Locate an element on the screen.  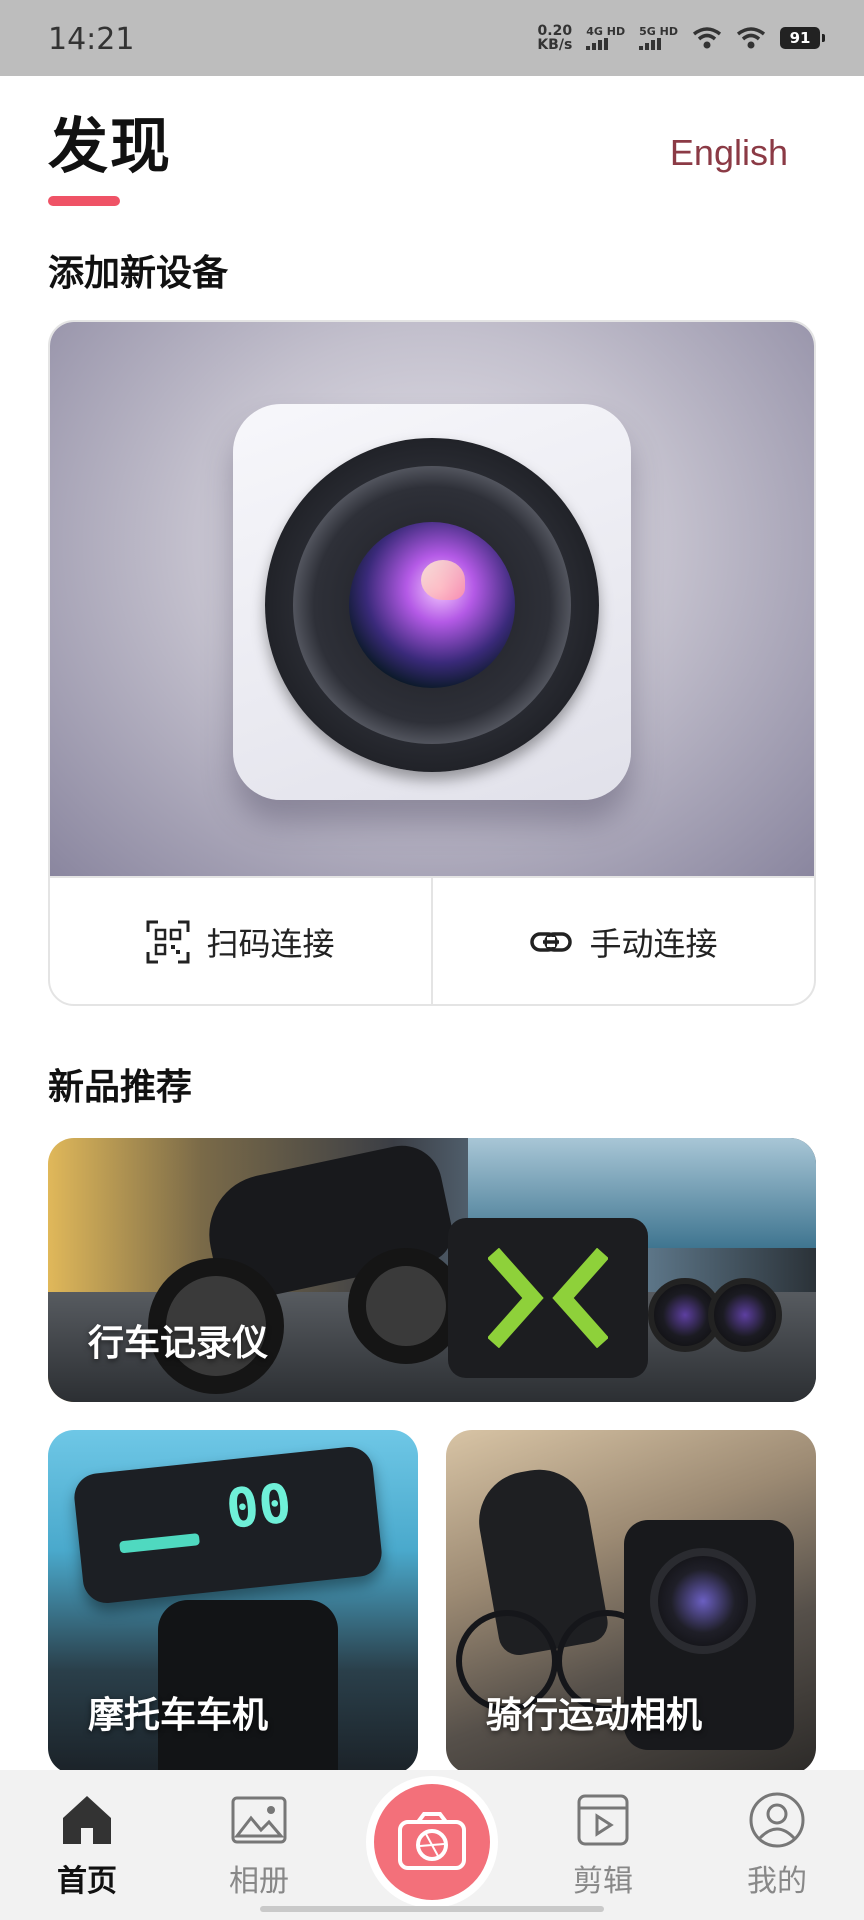
profile-icon is located at coordinates (777, 1820).